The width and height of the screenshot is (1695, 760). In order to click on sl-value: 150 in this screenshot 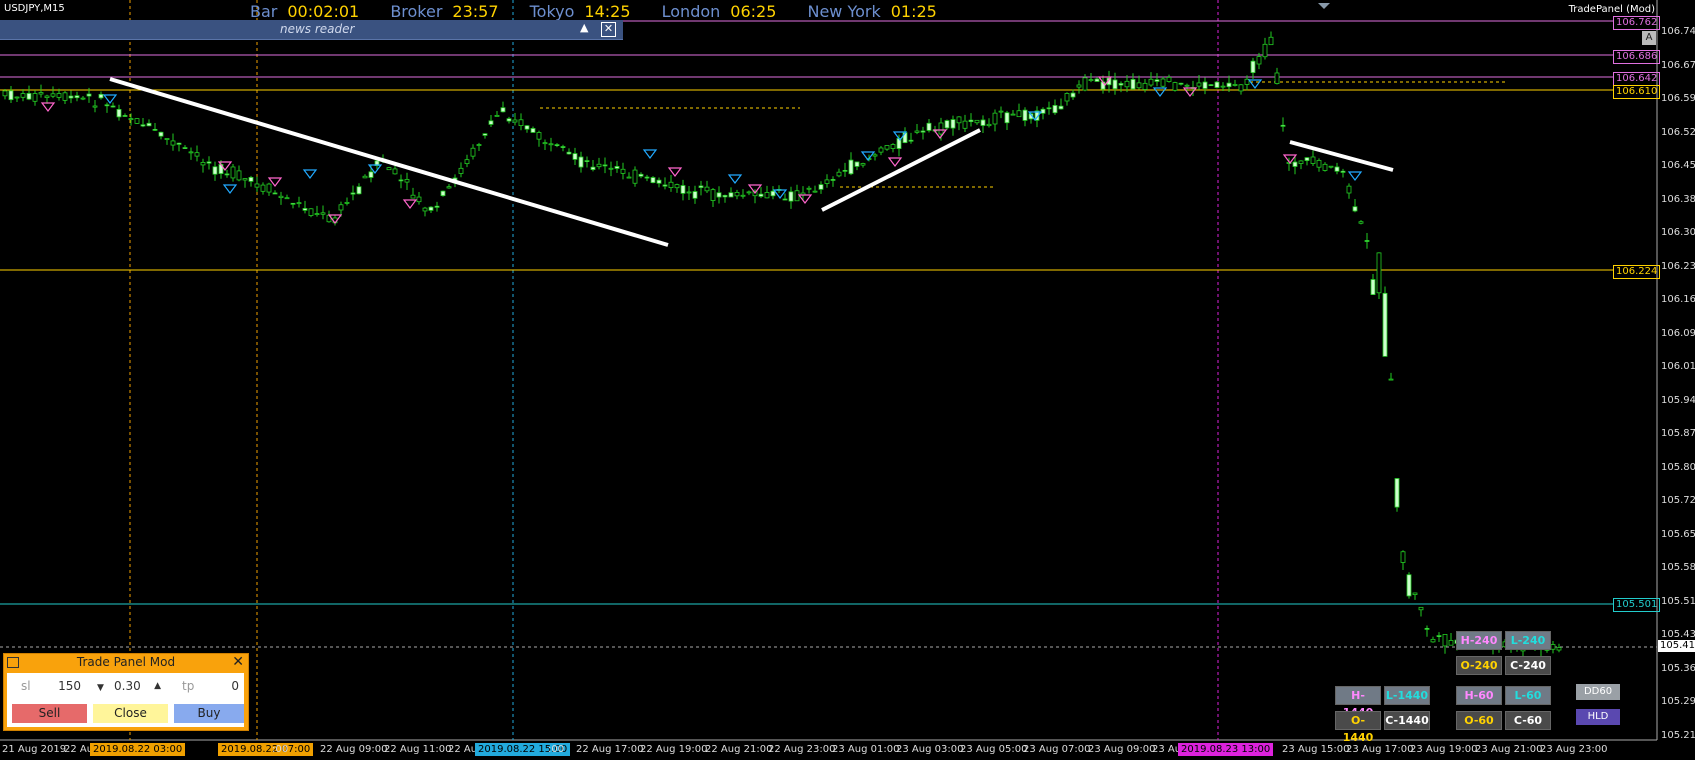, I will do `click(69, 686)`.